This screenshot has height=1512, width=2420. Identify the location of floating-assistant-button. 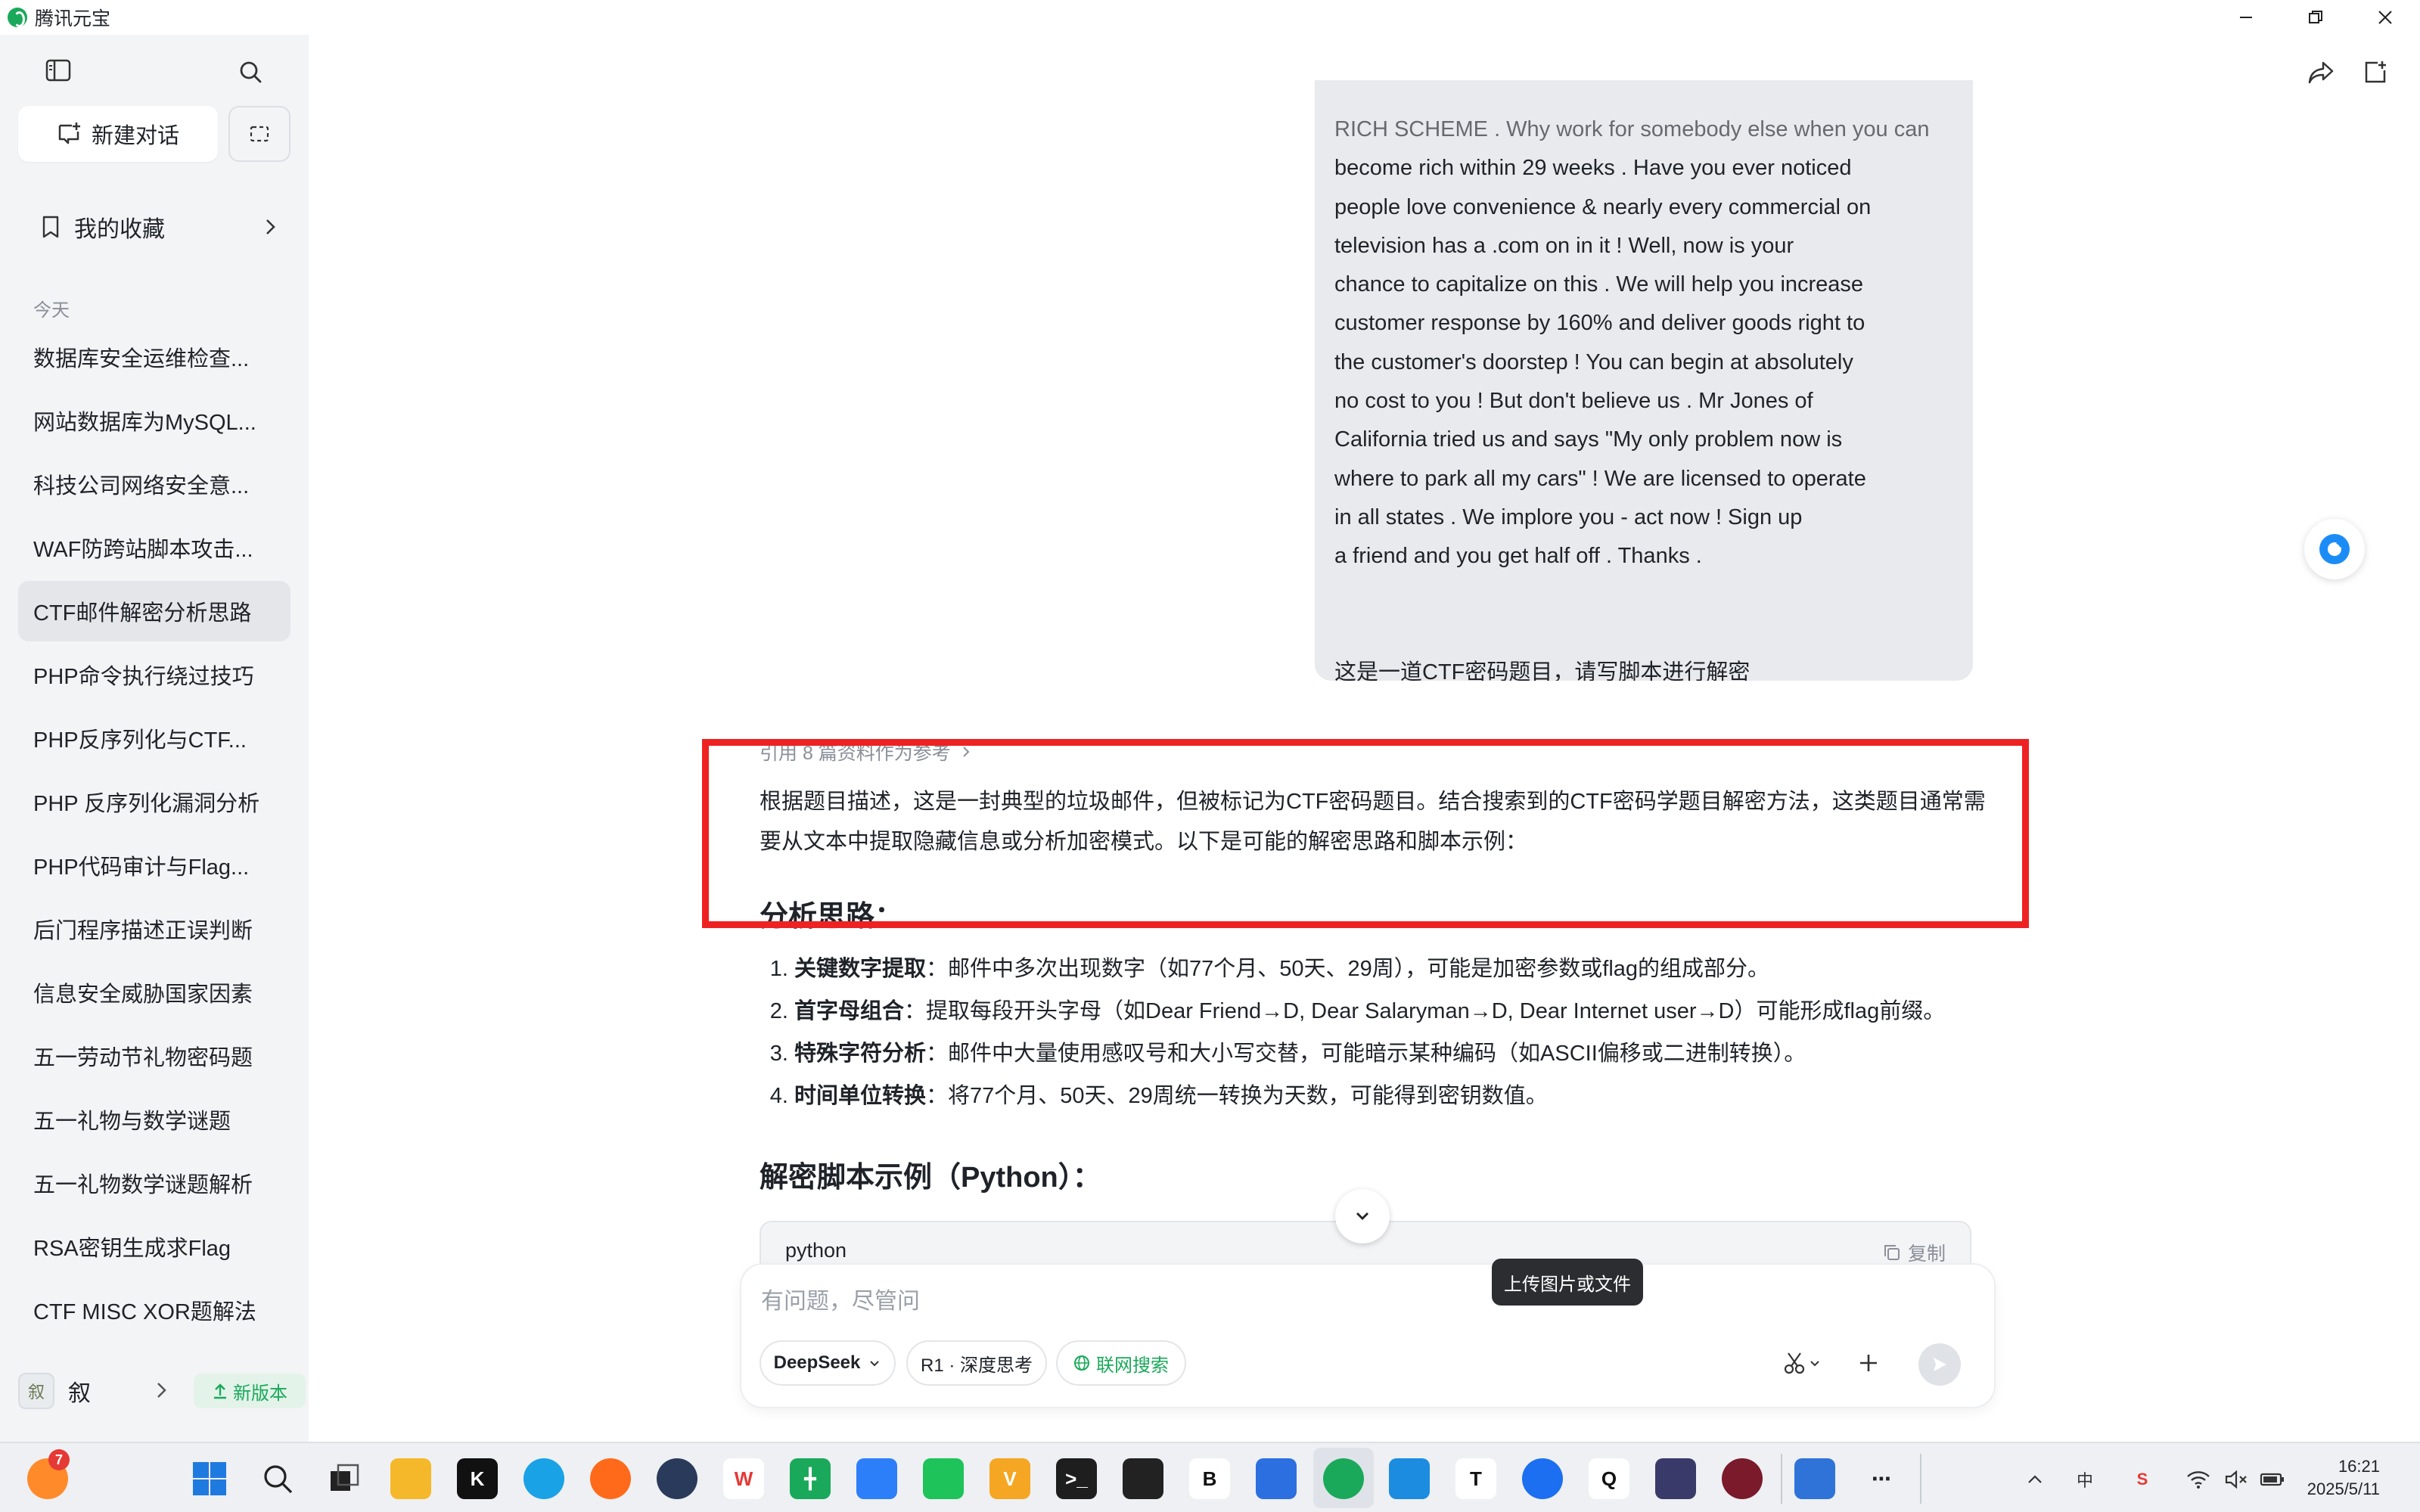
(2335, 549).